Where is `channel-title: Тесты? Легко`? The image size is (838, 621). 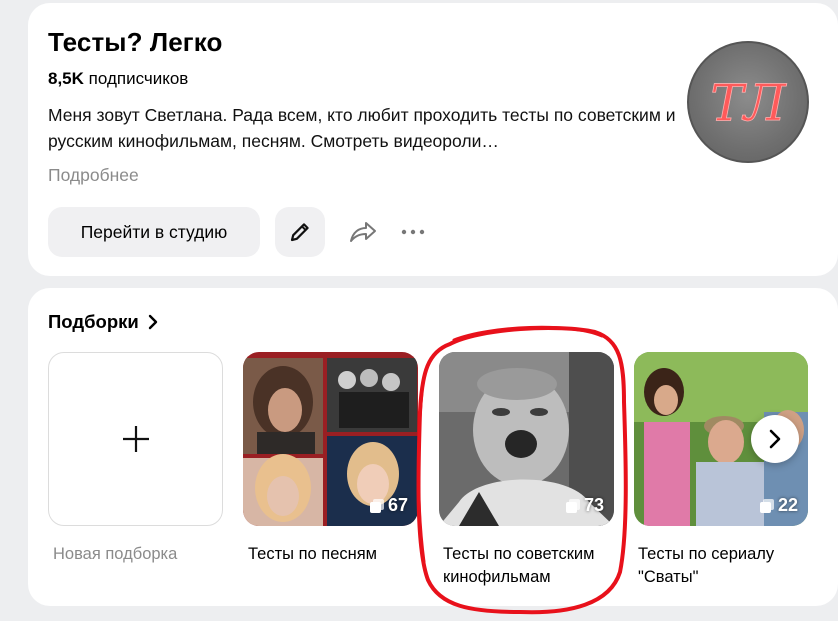 channel-title: Тесты? Легко is located at coordinates (135, 42).